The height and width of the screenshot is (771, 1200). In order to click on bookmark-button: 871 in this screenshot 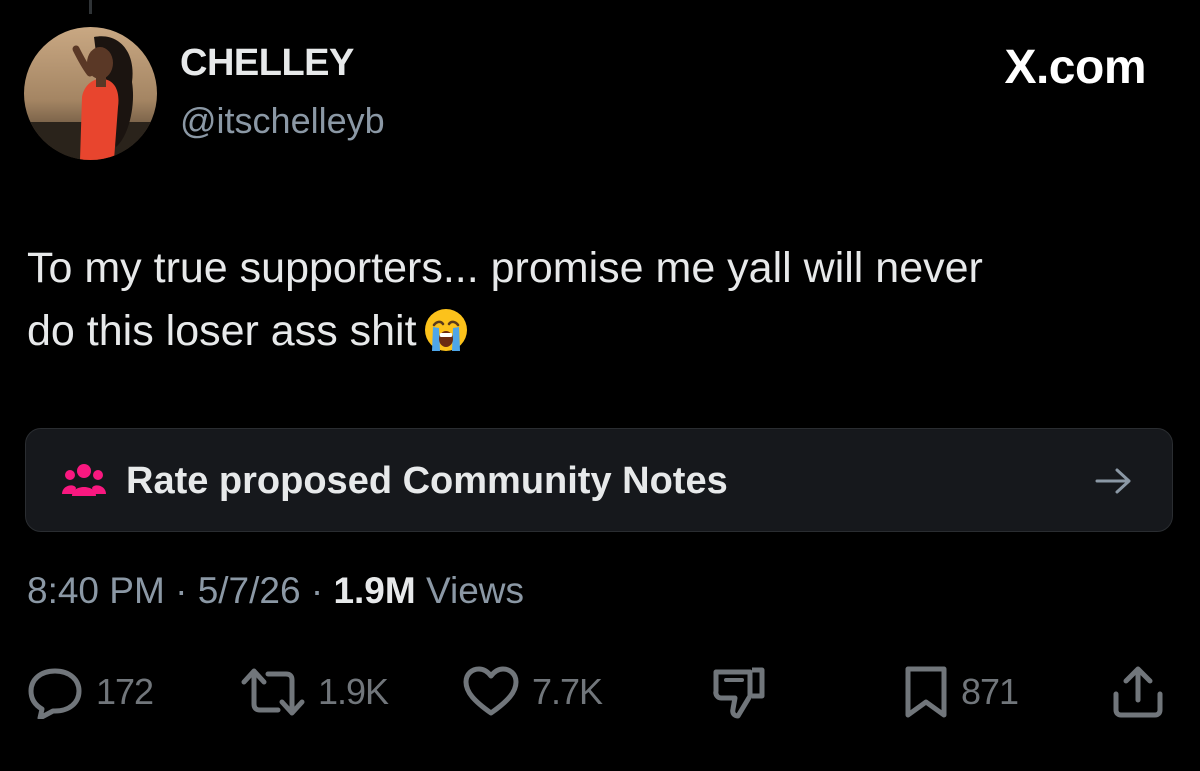, I will do `click(961, 692)`.